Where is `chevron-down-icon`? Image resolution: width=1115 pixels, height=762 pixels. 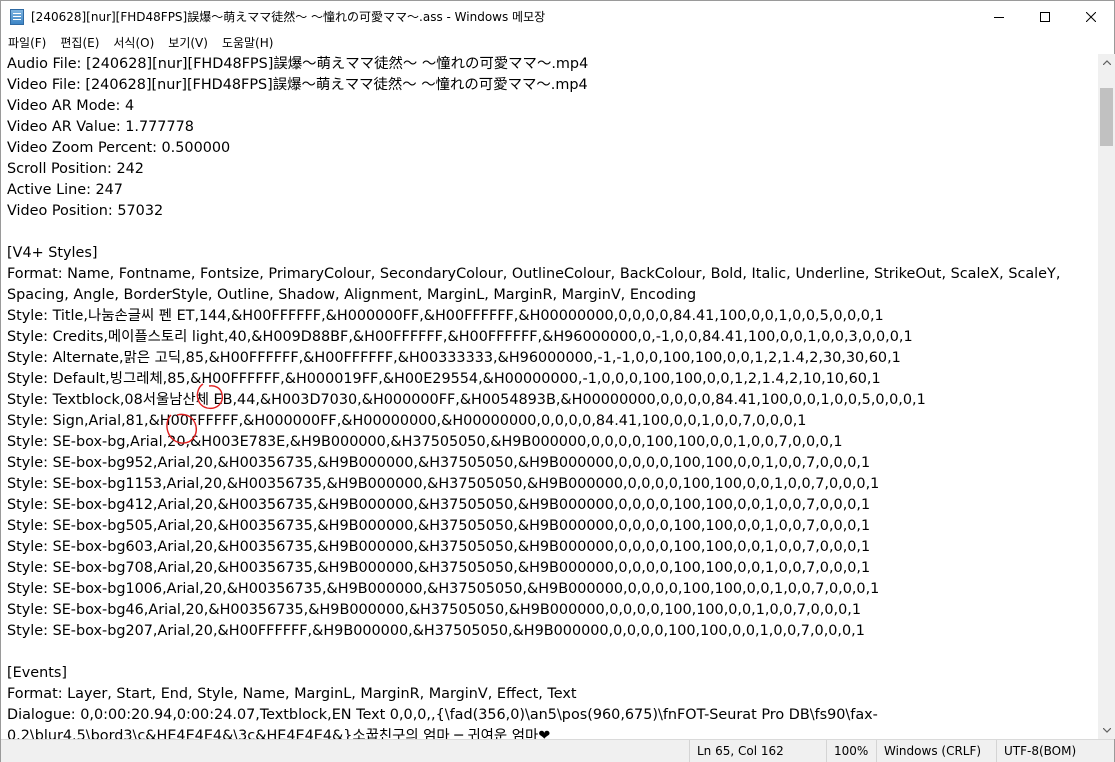 chevron-down-icon is located at coordinates (1106, 730).